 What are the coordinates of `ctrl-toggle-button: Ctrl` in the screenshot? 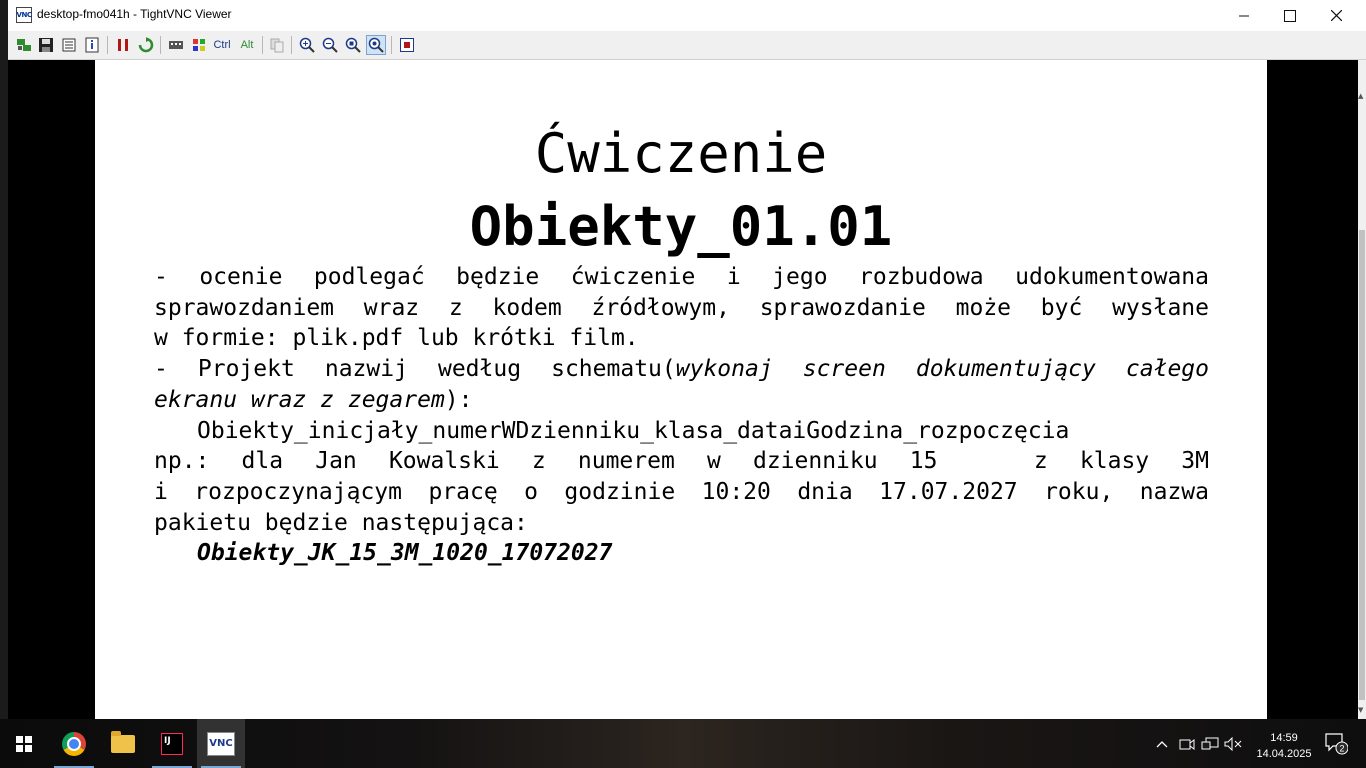 It's located at (222, 45).